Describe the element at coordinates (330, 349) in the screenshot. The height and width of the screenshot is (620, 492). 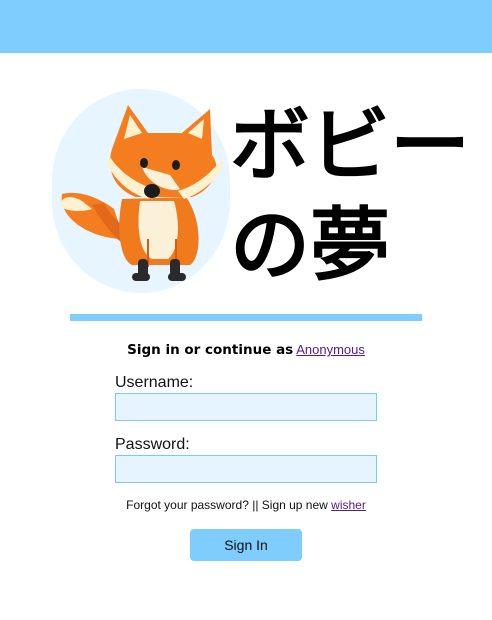
I see `anonymous-link: Anonymous` at that location.